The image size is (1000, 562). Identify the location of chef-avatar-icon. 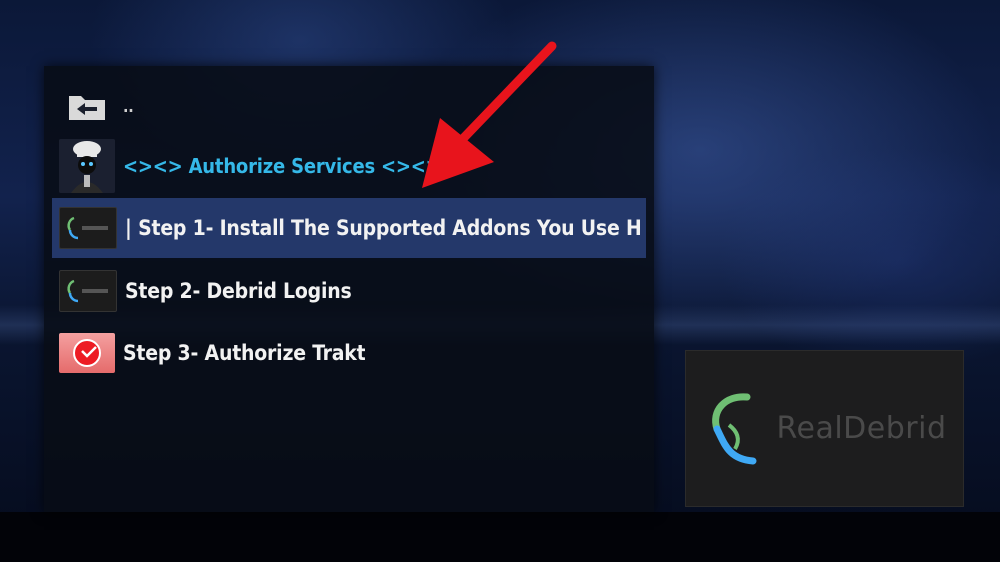
(87, 166).